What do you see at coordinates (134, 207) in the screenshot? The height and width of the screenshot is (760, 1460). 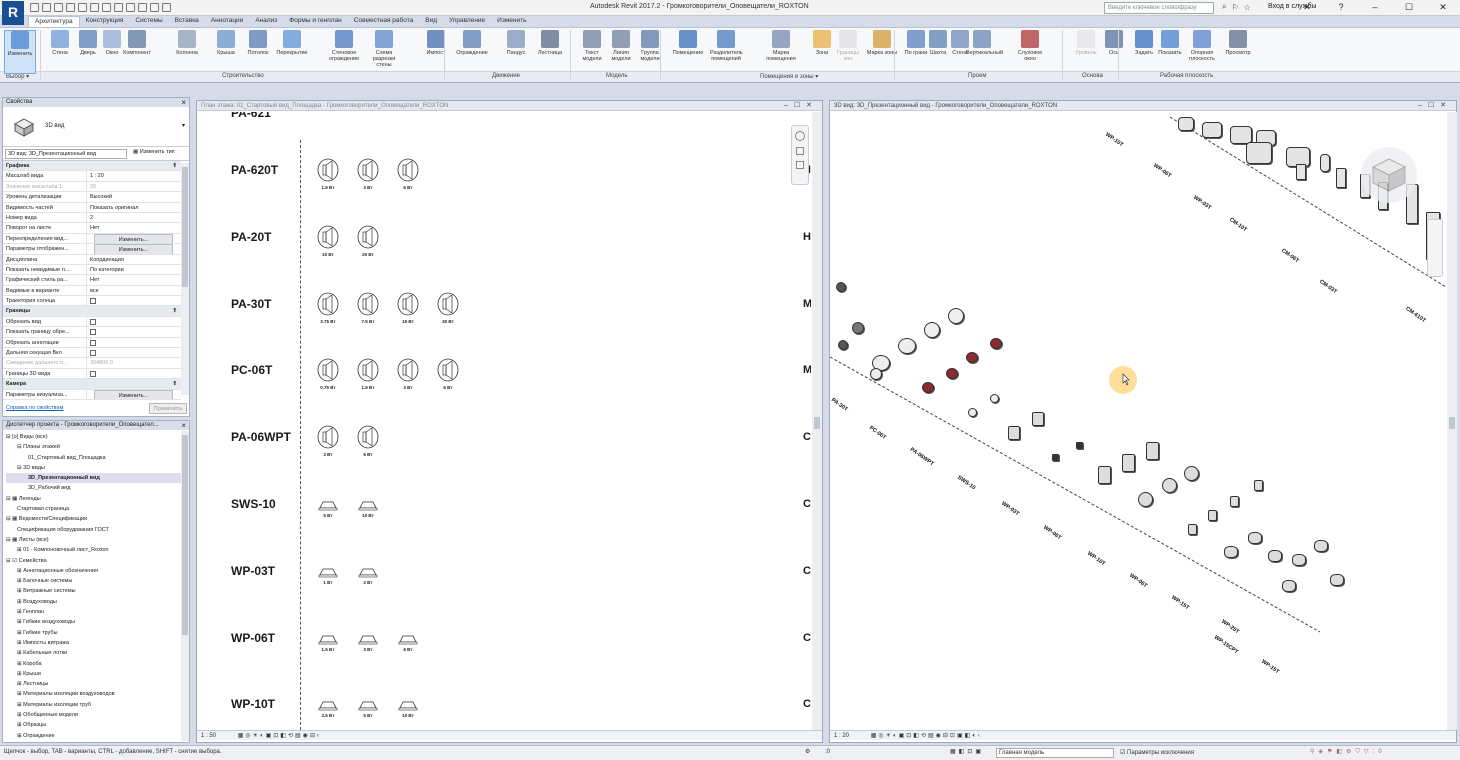 I see `property-value: Показать оригинал` at bounding box center [134, 207].